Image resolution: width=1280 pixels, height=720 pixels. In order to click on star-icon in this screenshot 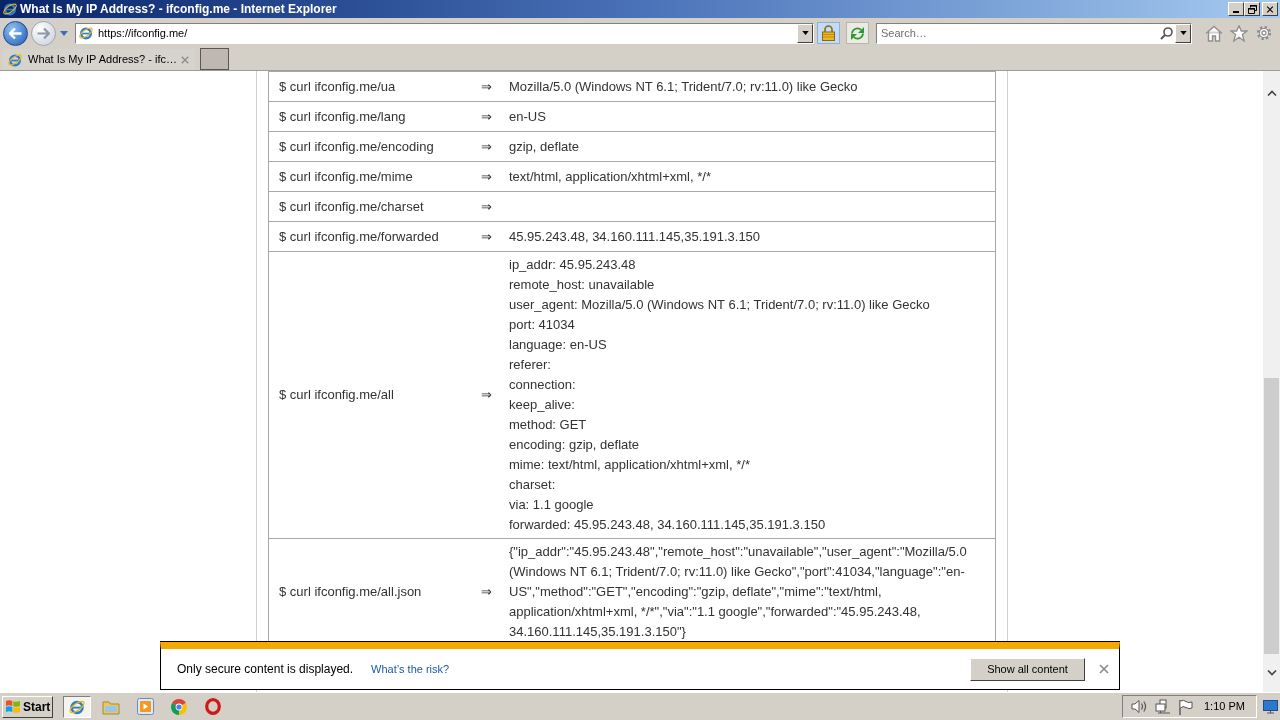, I will do `click(1238, 33)`.